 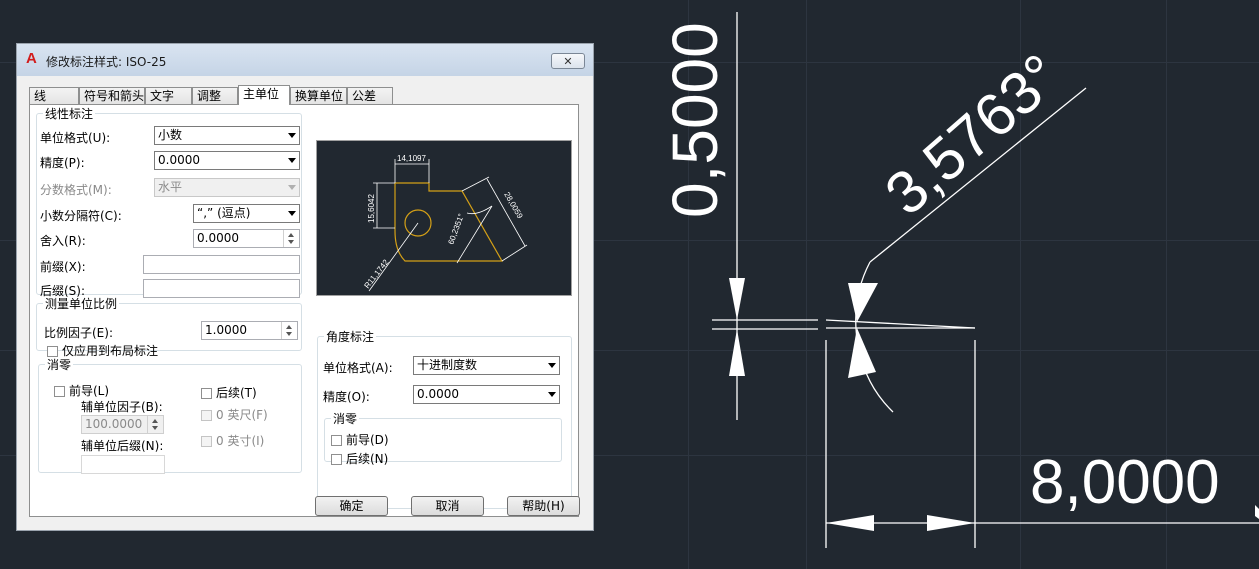 What do you see at coordinates (370, 95) in the screenshot?
I see `tab-tolerances: 公差` at bounding box center [370, 95].